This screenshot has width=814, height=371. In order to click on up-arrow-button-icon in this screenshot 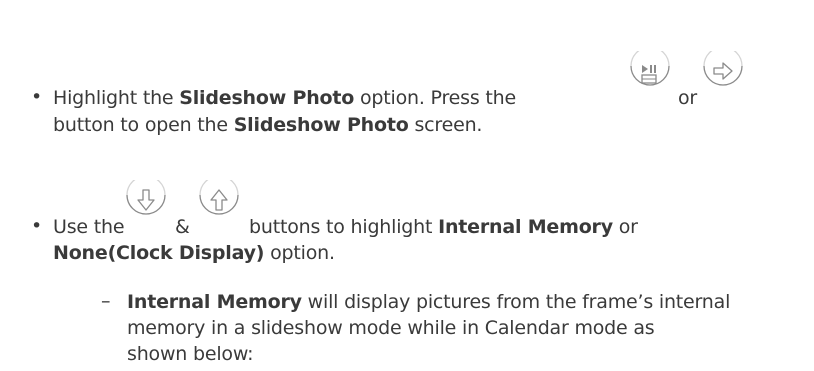, I will do `click(219, 202)`.